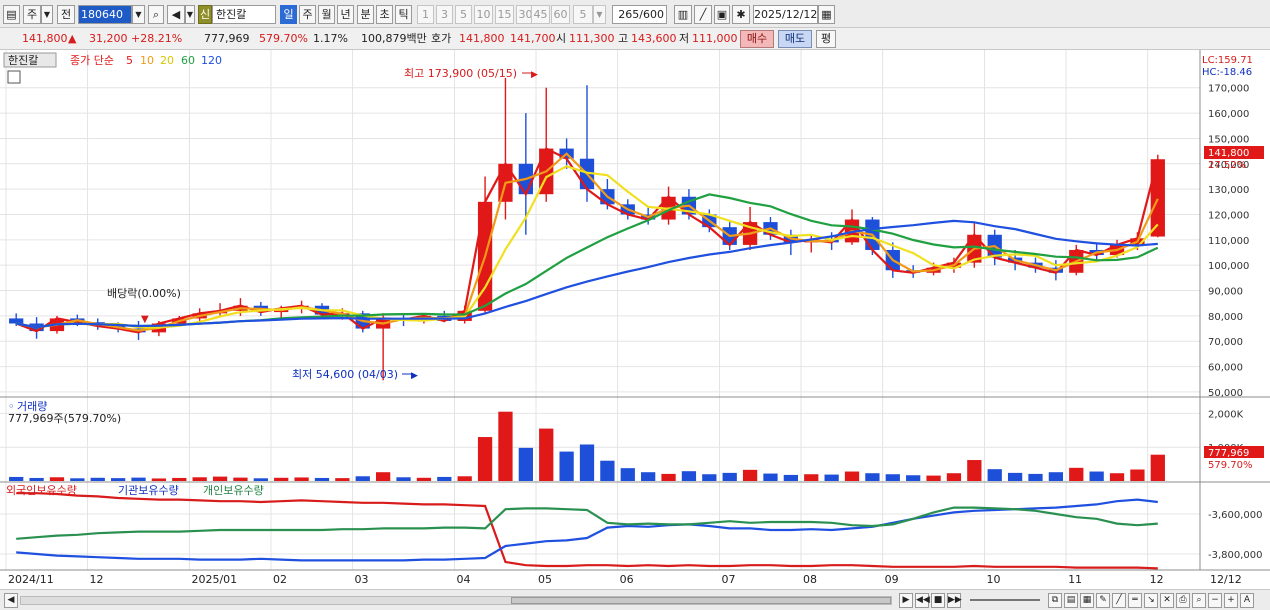 This screenshot has height=610, width=1270. Describe the element at coordinates (483, 14) in the screenshot. I see `interval-10: 10` at that location.